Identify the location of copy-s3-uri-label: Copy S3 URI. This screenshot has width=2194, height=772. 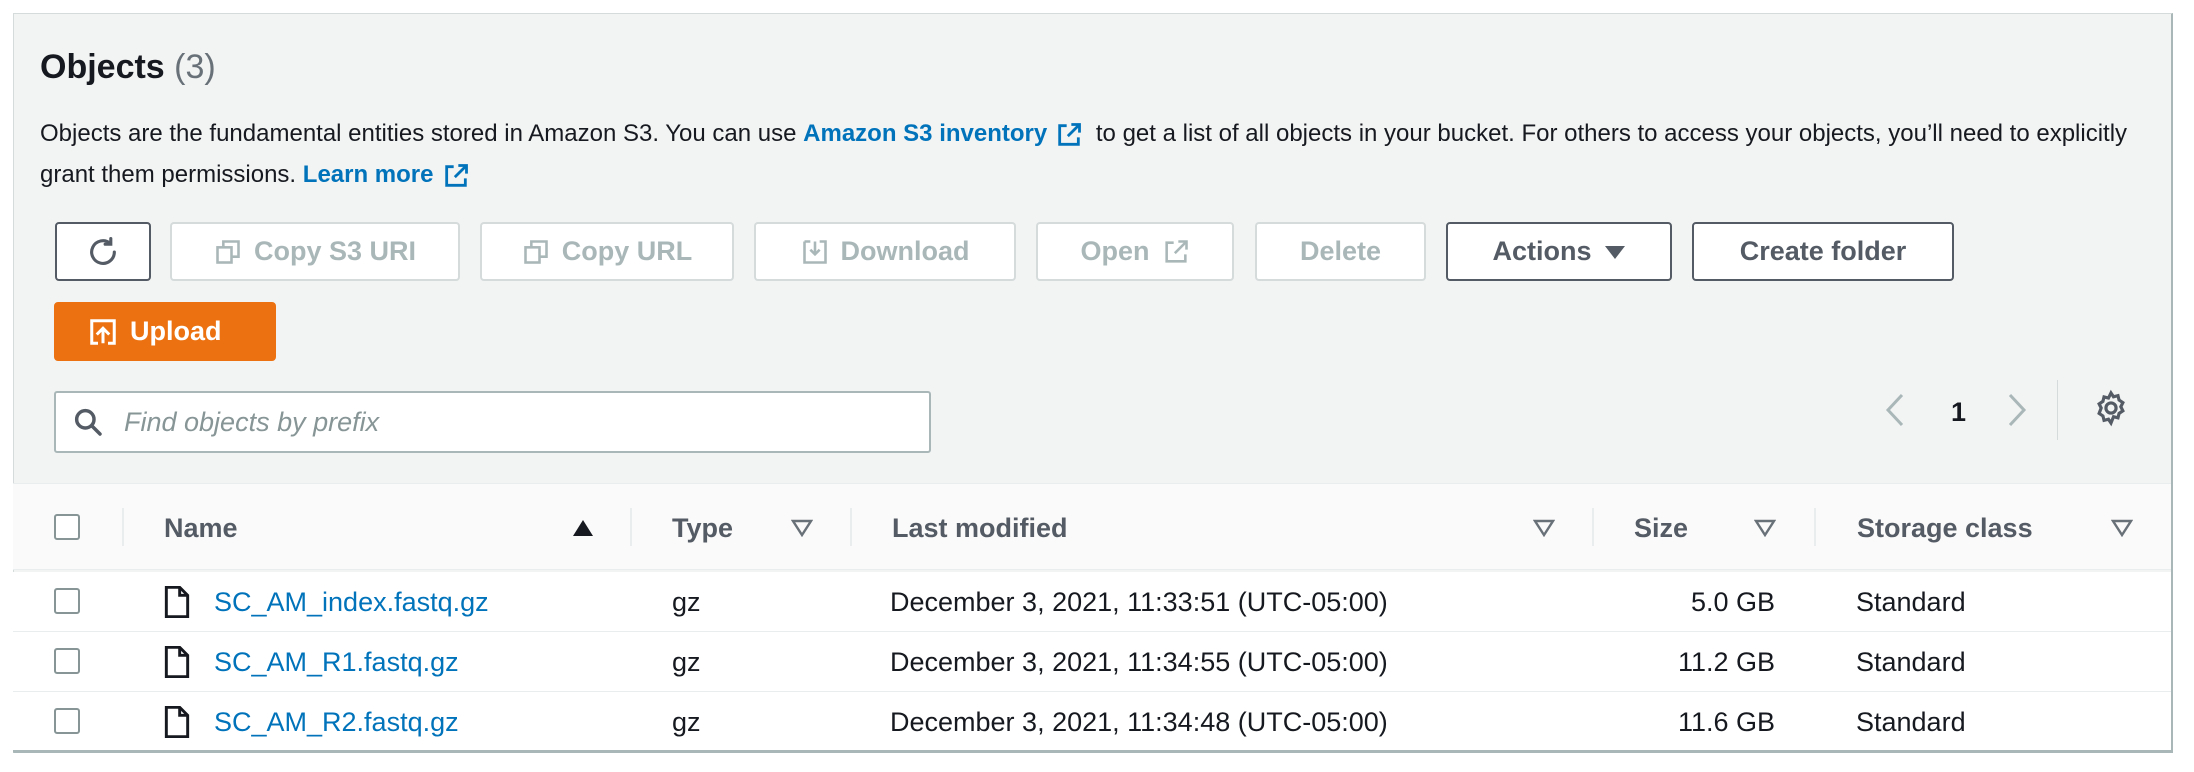
(335, 251).